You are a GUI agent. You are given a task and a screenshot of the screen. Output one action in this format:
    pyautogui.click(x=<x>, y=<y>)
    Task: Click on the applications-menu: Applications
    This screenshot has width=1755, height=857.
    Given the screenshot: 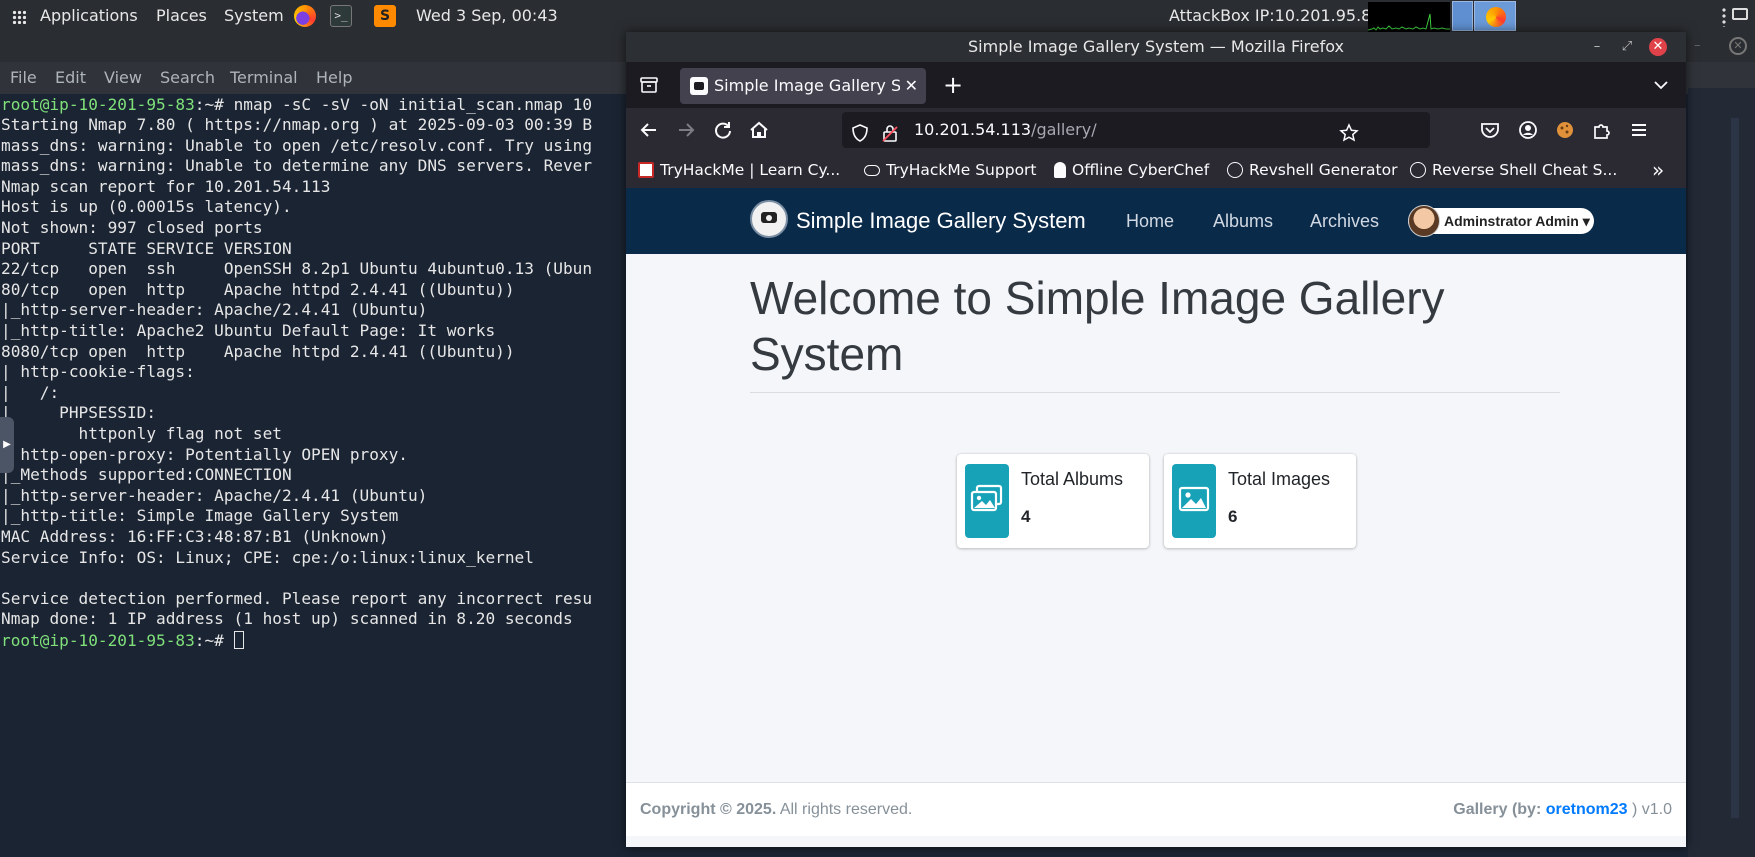 What is the action you would take?
    pyautogui.click(x=89, y=16)
    